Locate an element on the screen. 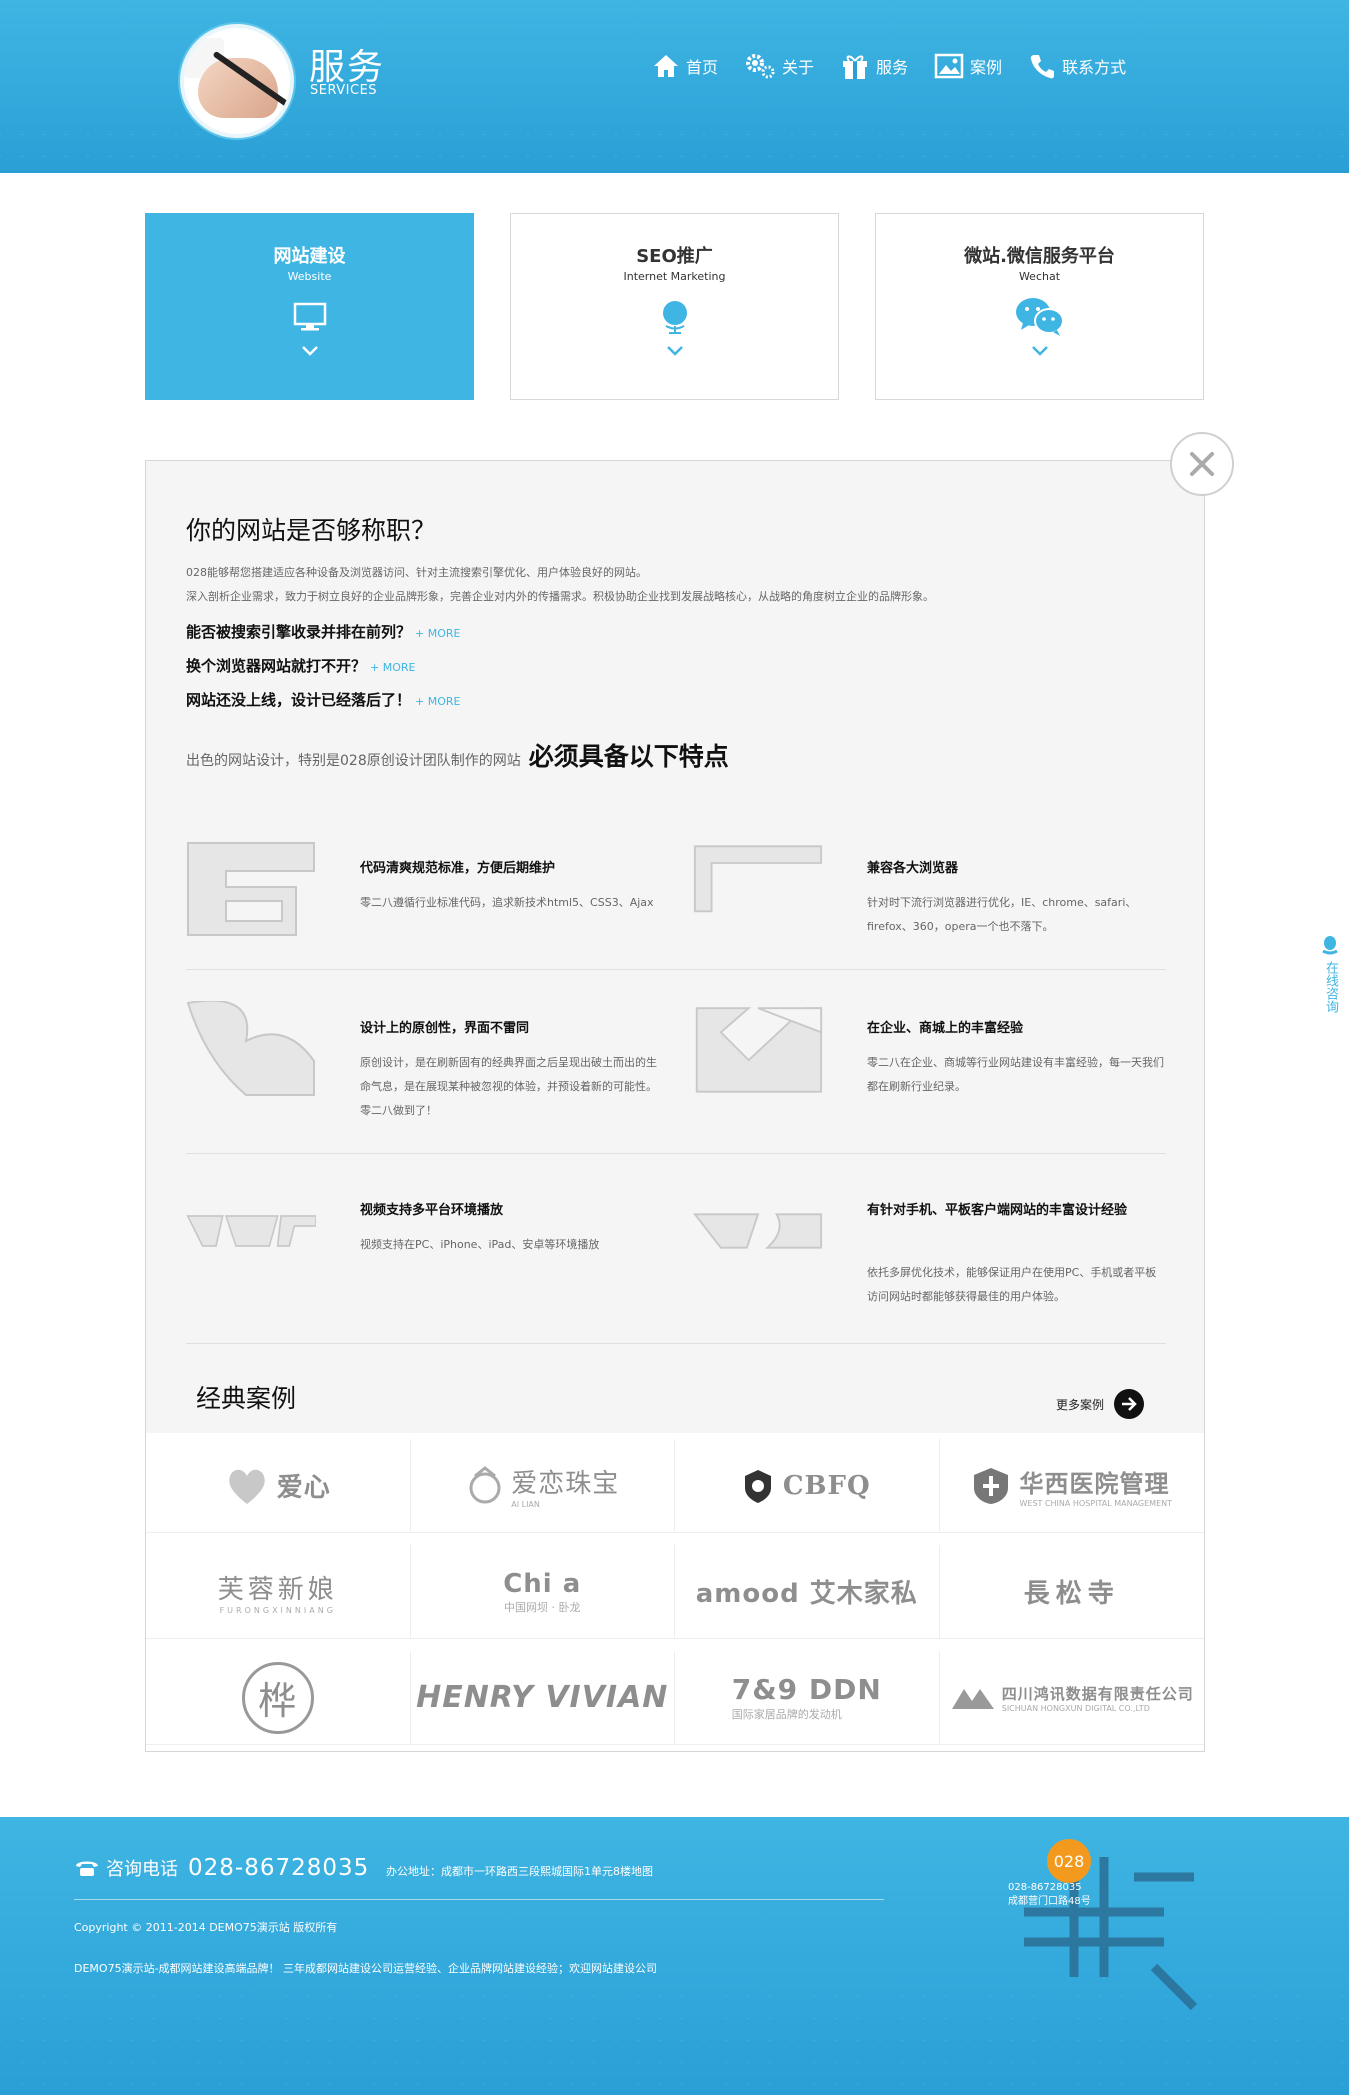  cases-title: 经典案例 is located at coordinates (246, 1398).